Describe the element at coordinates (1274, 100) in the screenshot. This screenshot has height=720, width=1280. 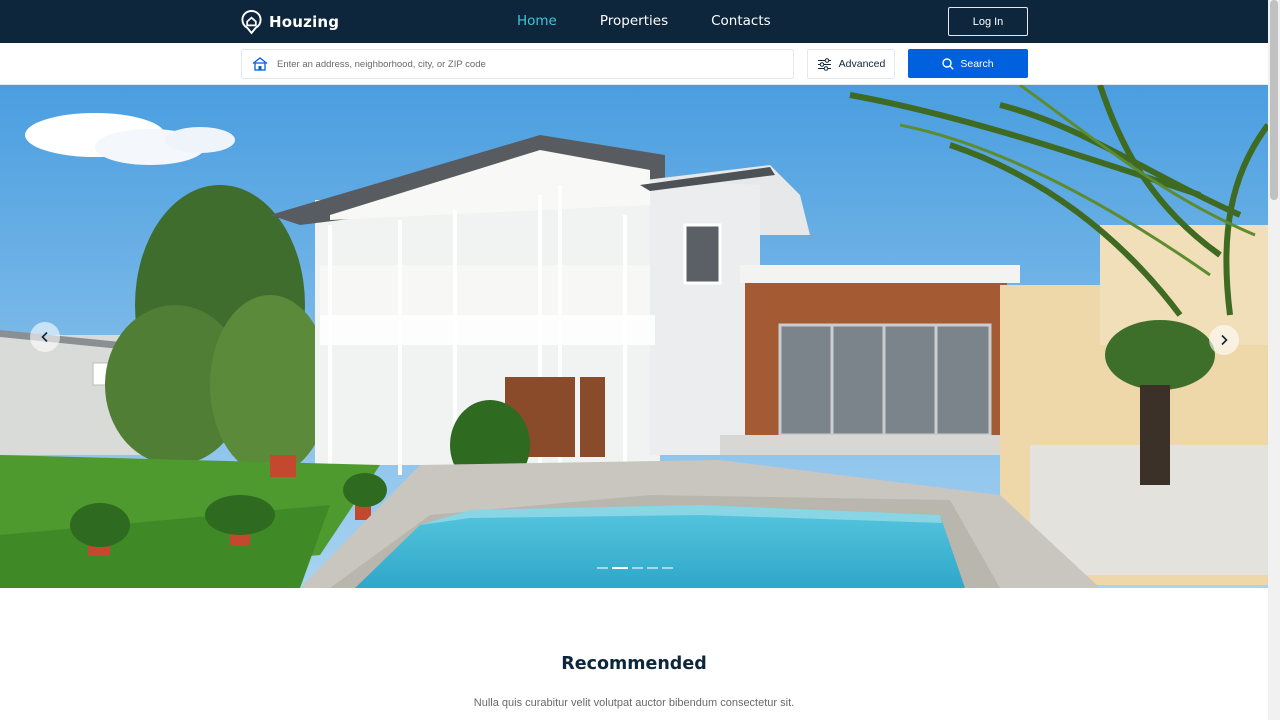
I see `scrollbar-thumb` at that location.